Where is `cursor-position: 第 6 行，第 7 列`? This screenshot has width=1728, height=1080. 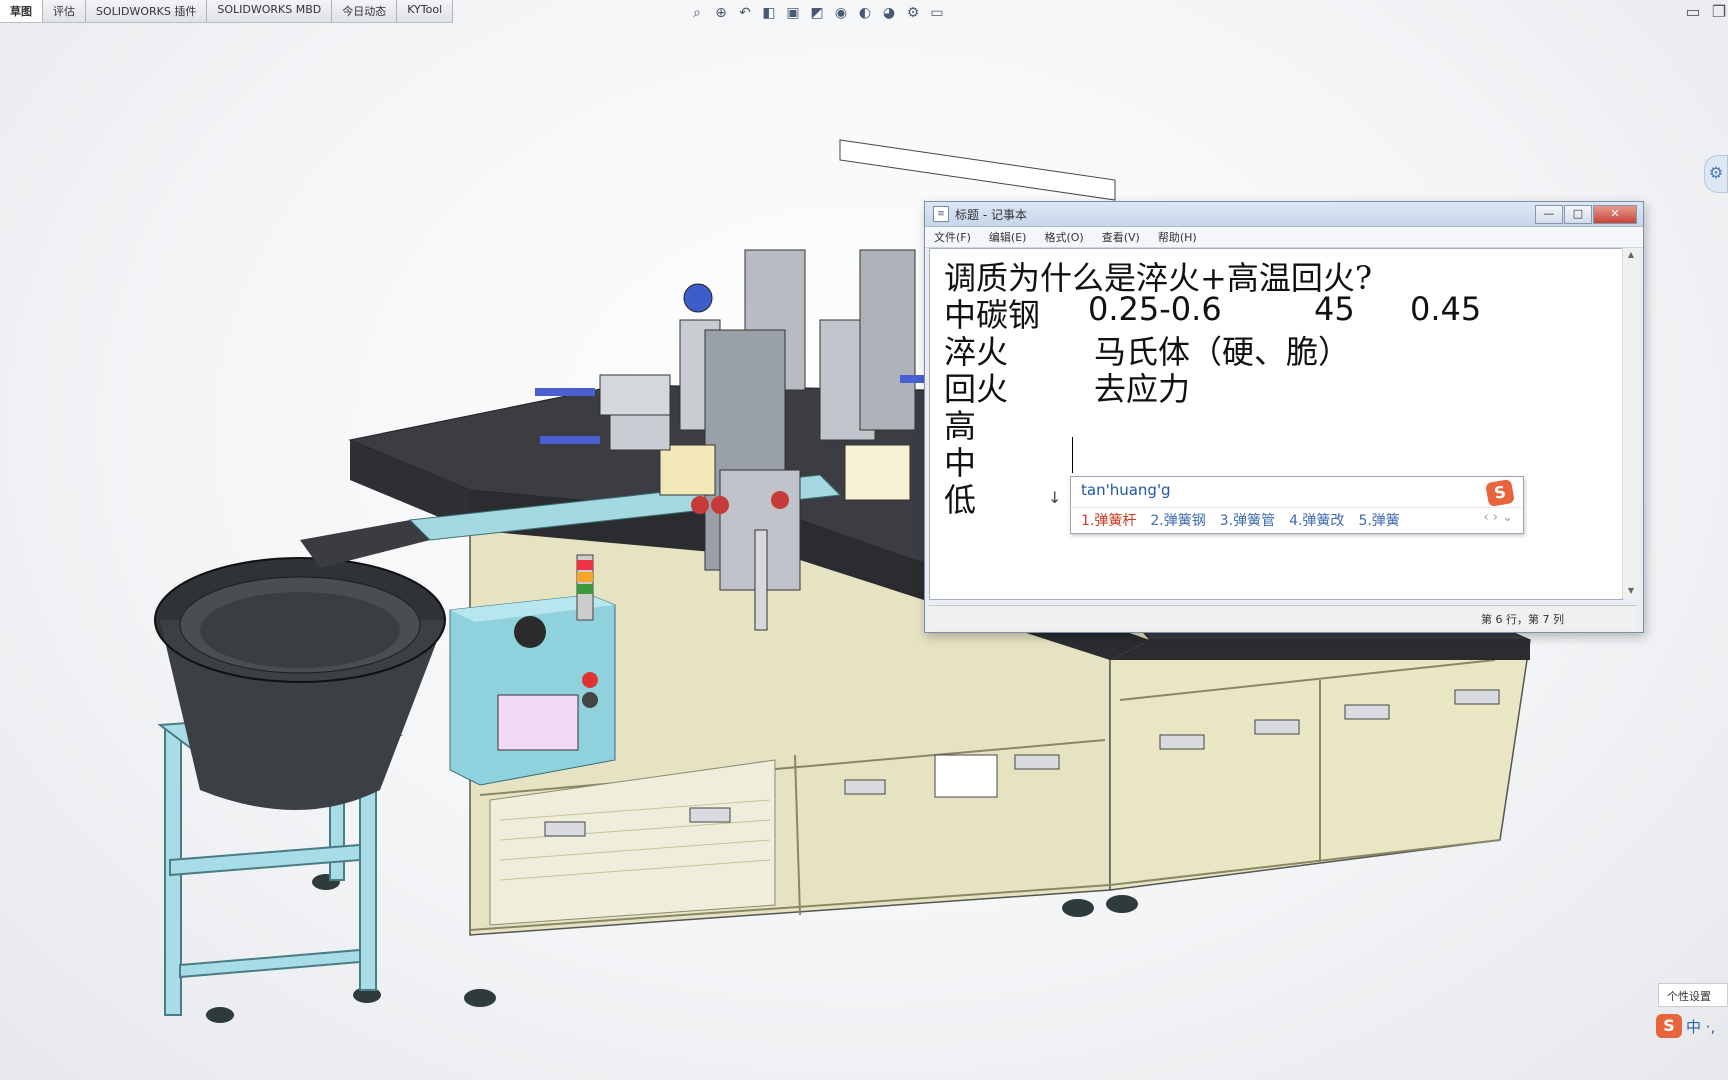
cursor-position: 第 6 行，第 7 列 is located at coordinates (1522, 619).